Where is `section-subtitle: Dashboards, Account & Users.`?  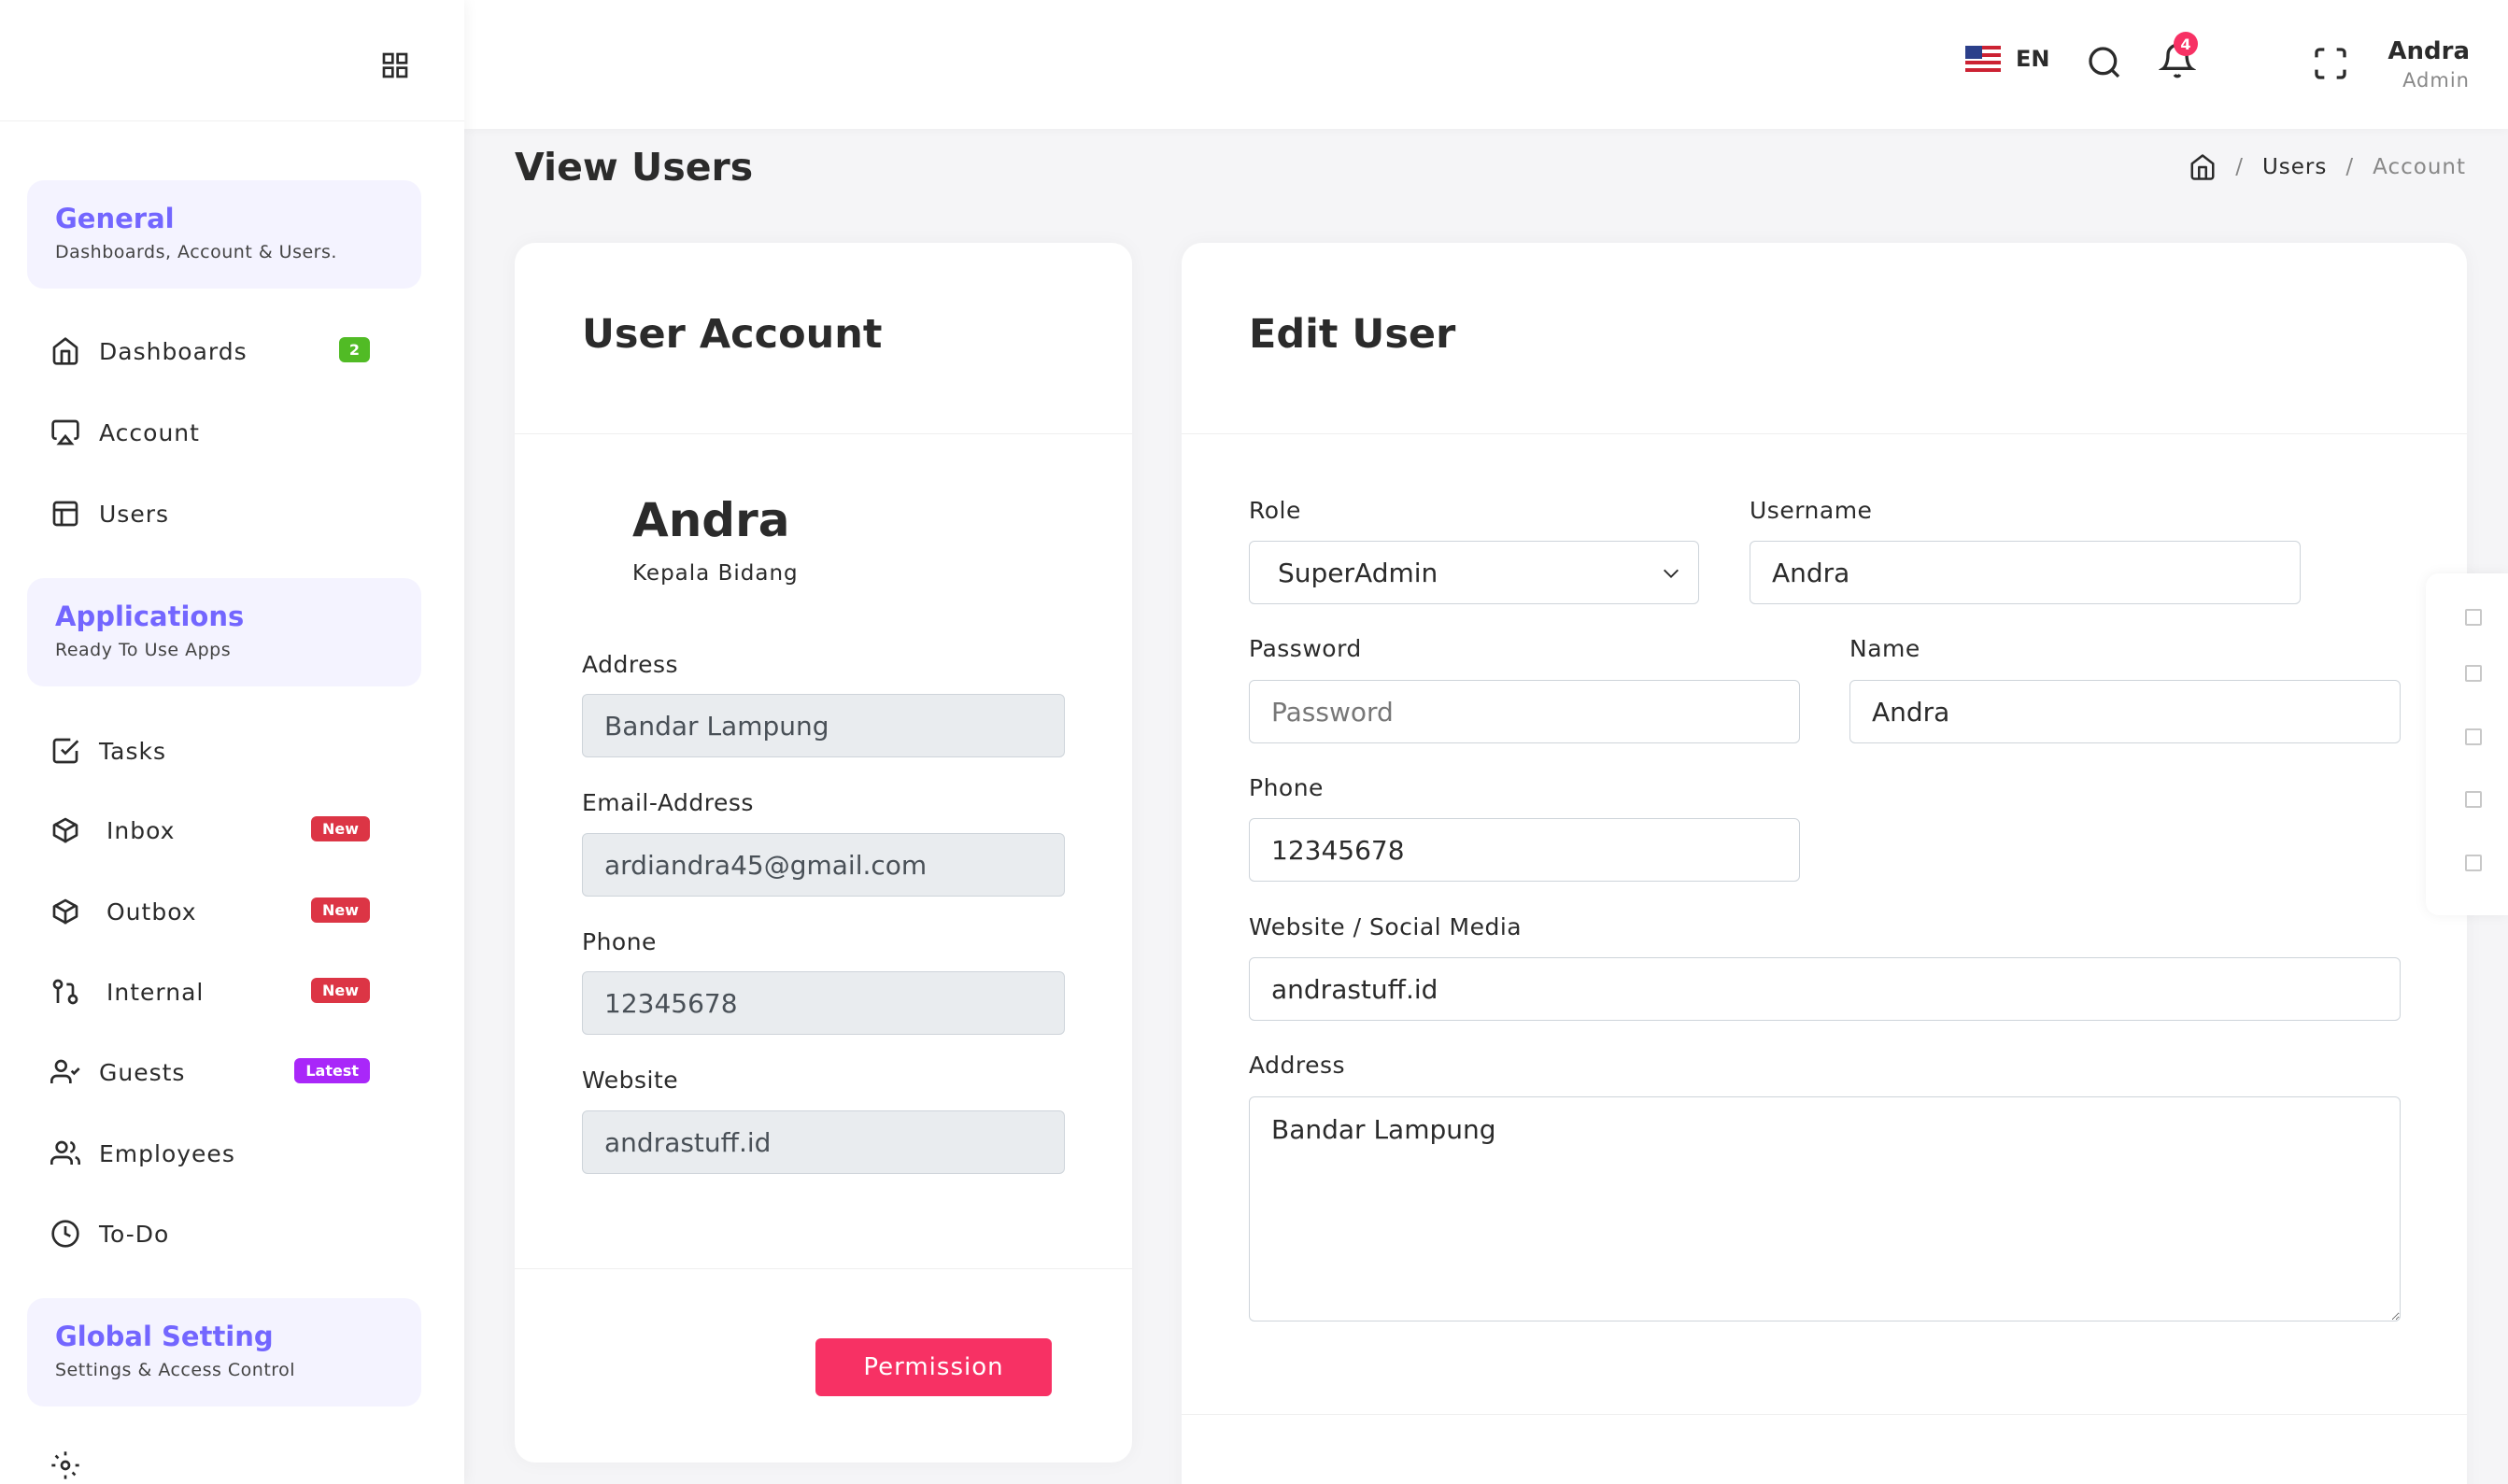 section-subtitle: Dashboards, Account & Users. is located at coordinates (196, 252).